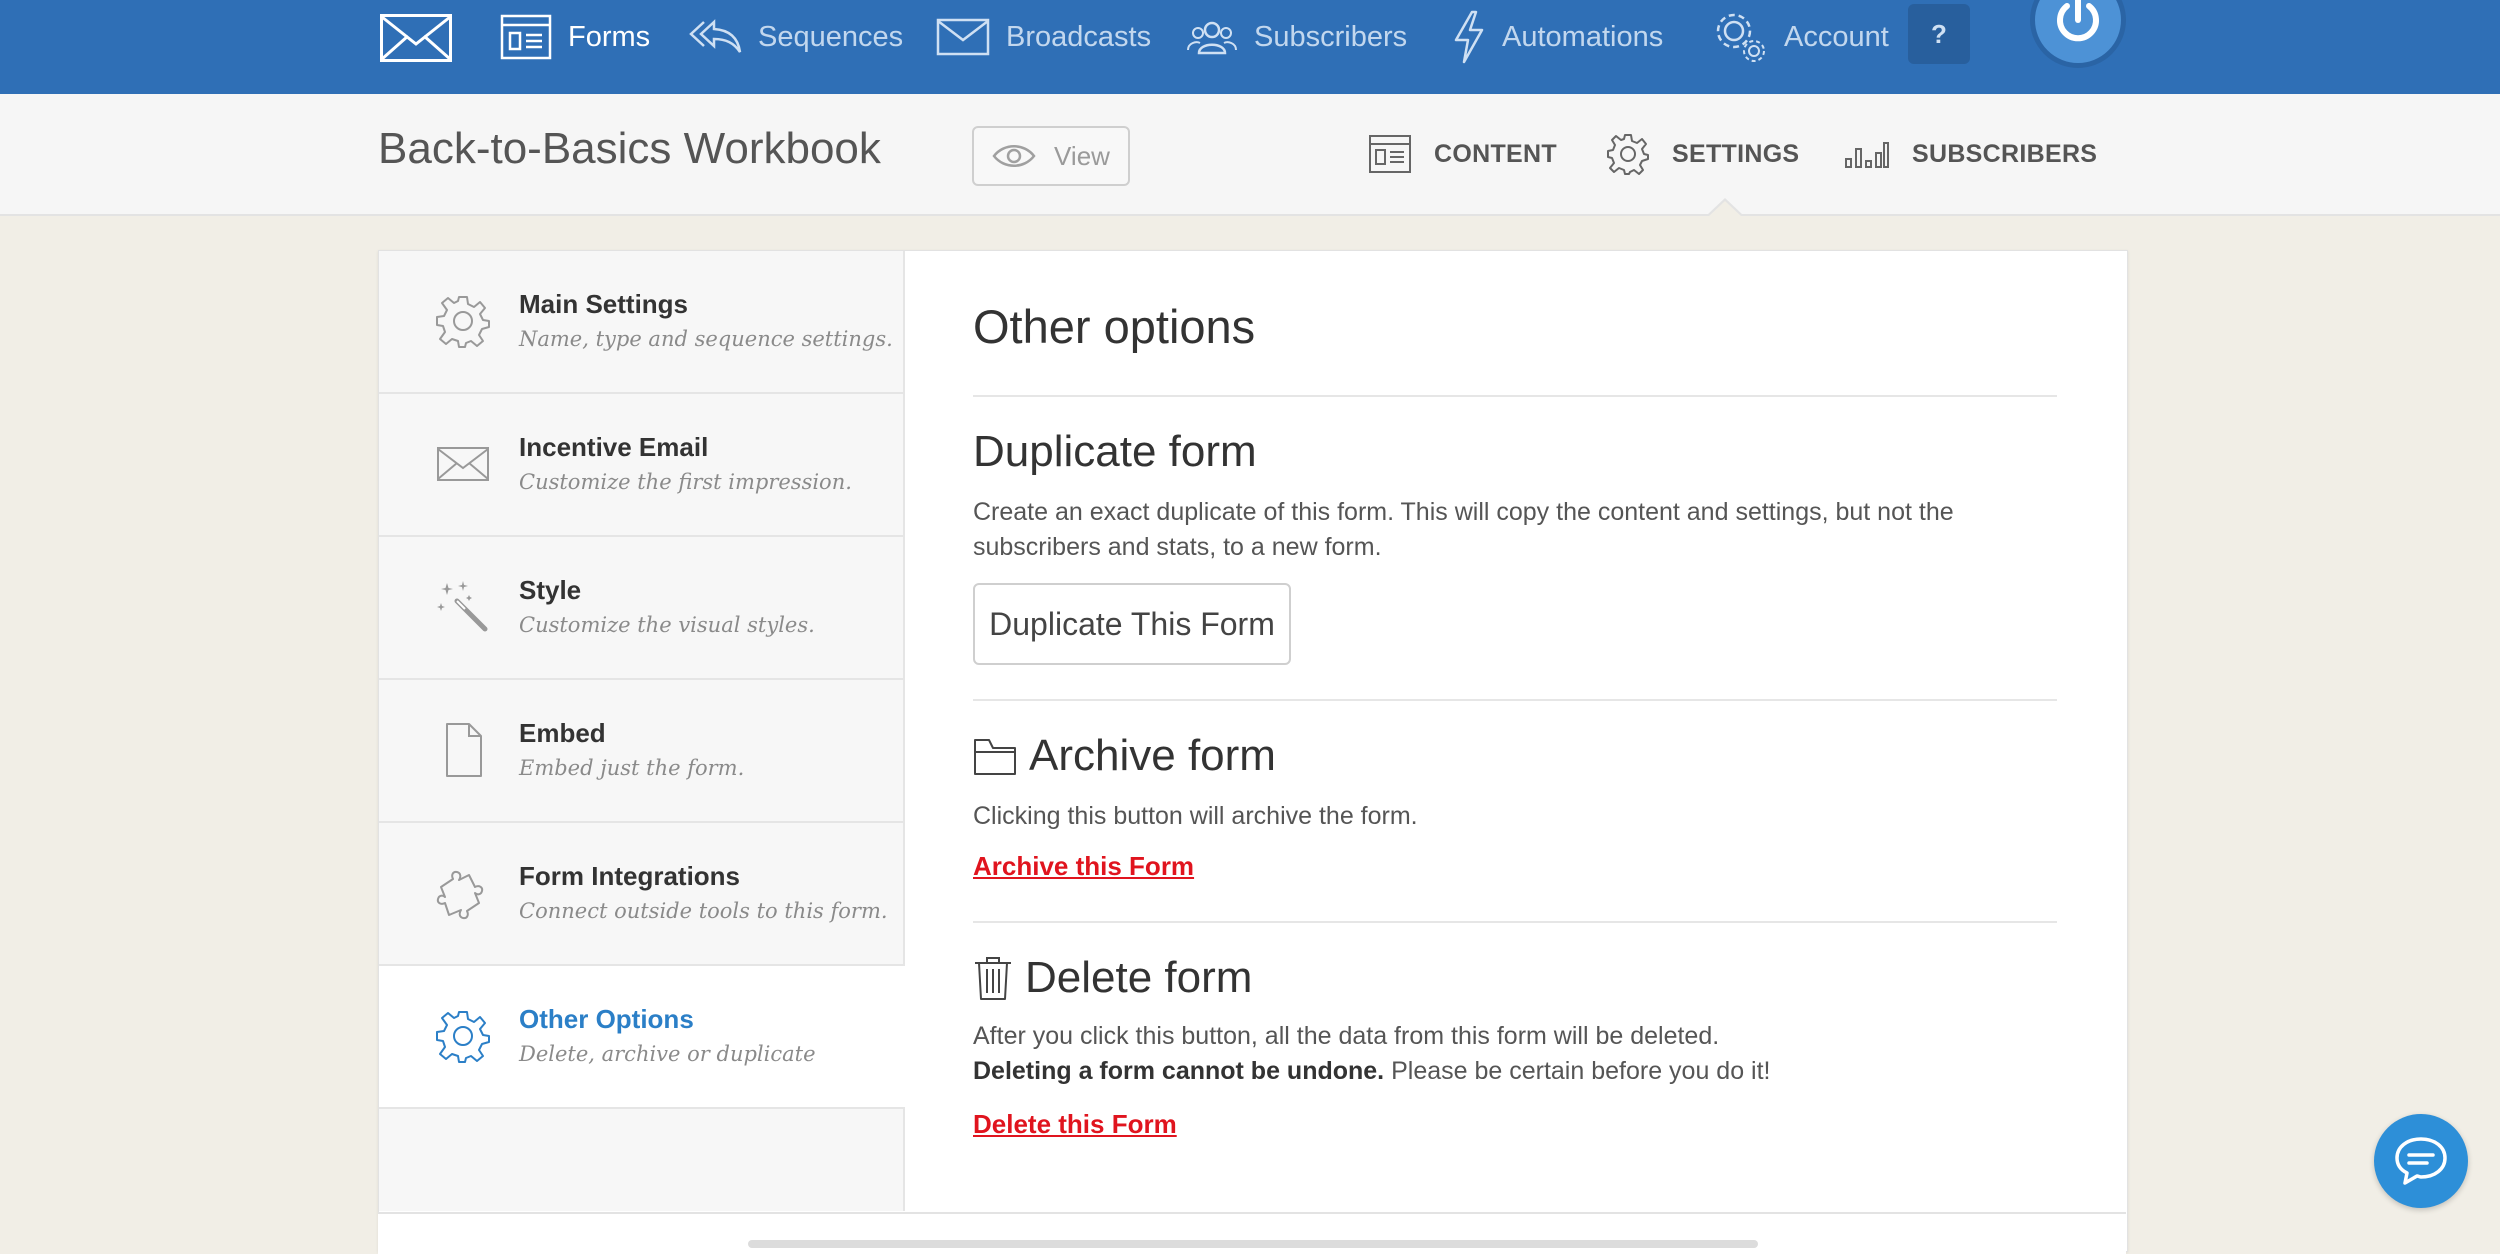  Describe the element at coordinates (604, 304) in the screenshot. I see `sidebar-item-title: Main Settings` at that location.